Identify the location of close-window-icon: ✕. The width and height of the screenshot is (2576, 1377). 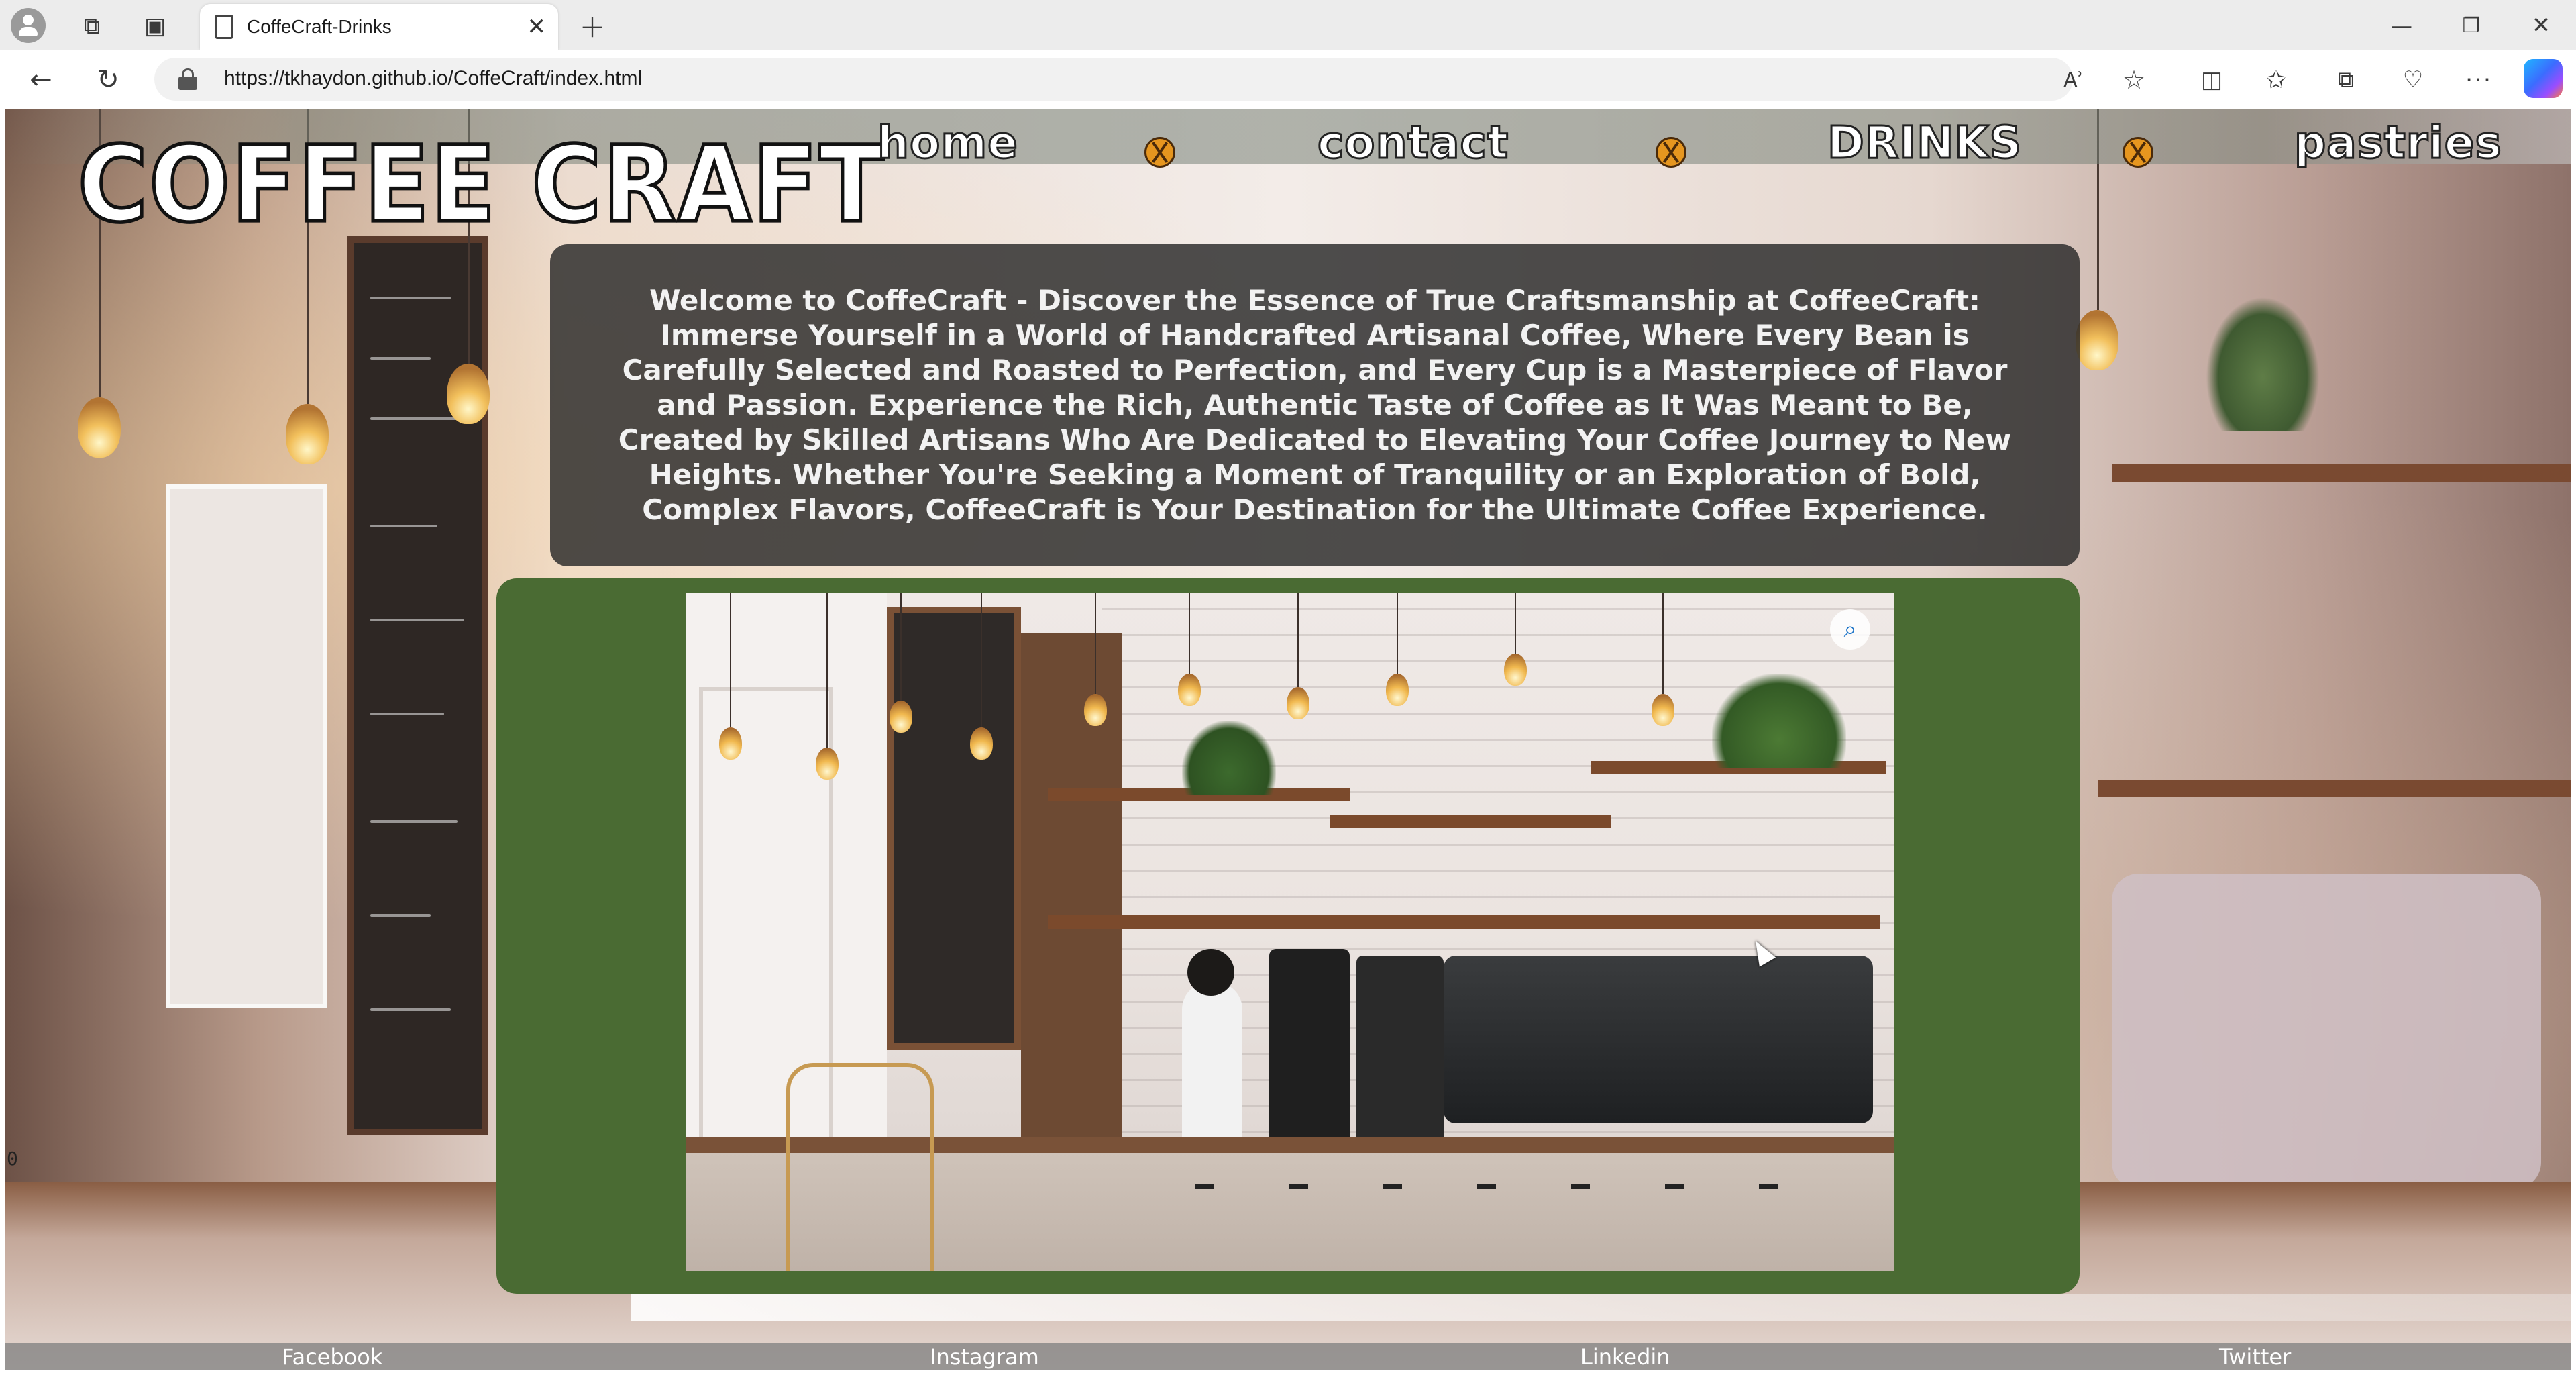
(2541, 25).